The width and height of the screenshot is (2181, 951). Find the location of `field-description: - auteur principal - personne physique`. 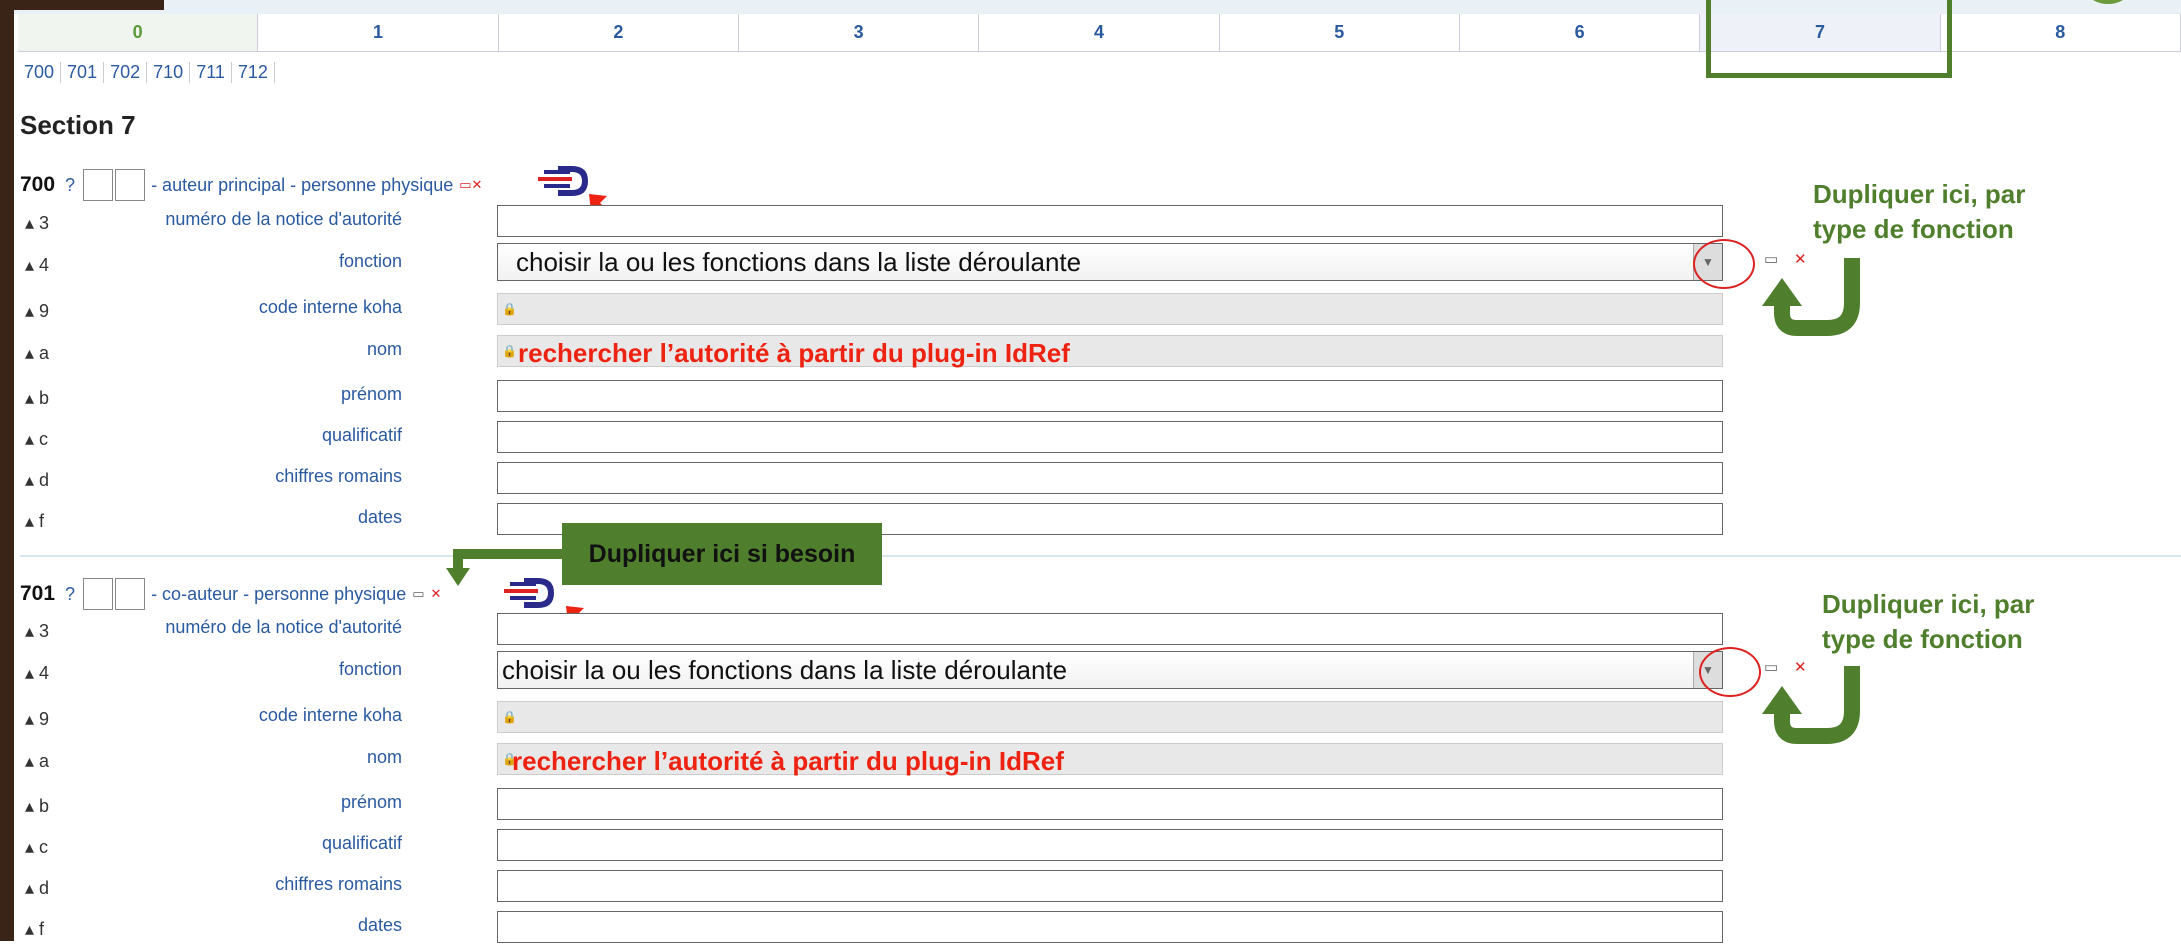

field-description: - auteur principal - personne physique is located at coordinates (302, 184).